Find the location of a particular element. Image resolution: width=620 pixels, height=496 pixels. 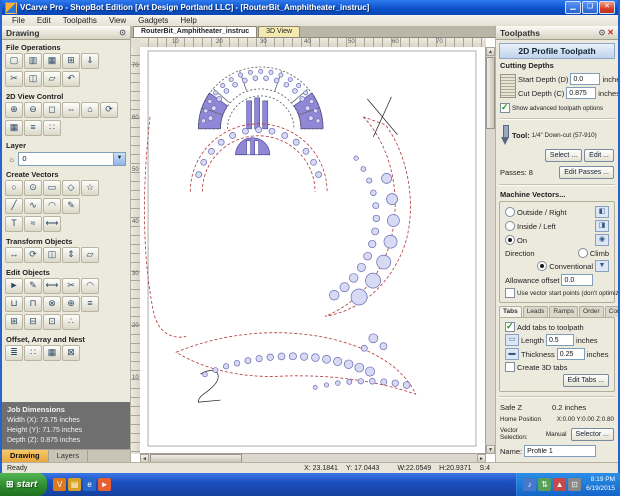

snap-grid-icon: ▦ is located at coordinates (14, 128).